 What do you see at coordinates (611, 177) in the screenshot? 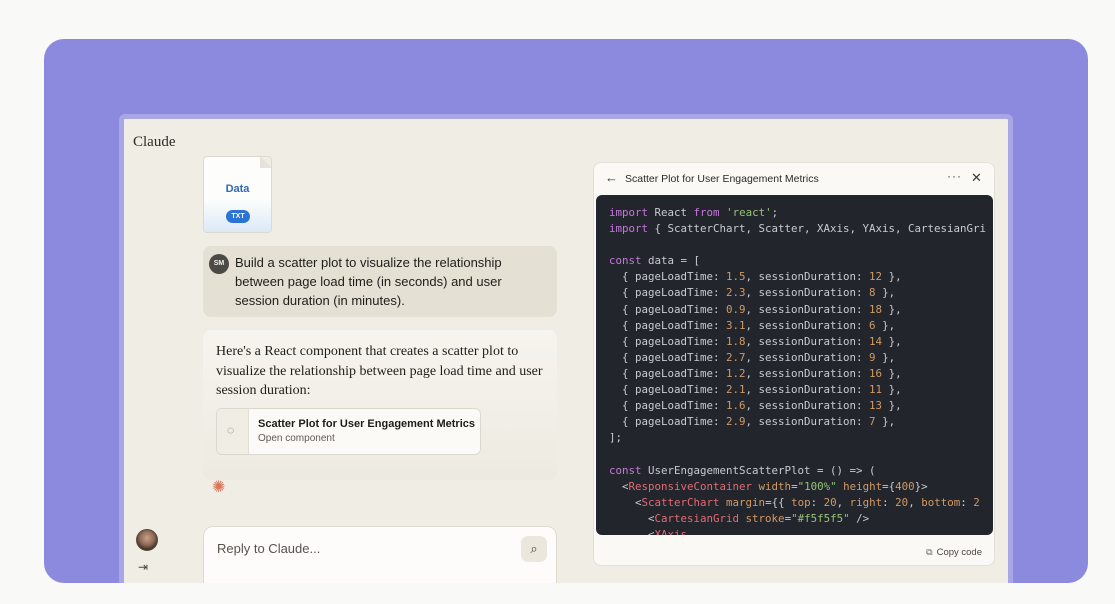
I see `back-arrow-icon: ←` at bounding box center [611, 177].